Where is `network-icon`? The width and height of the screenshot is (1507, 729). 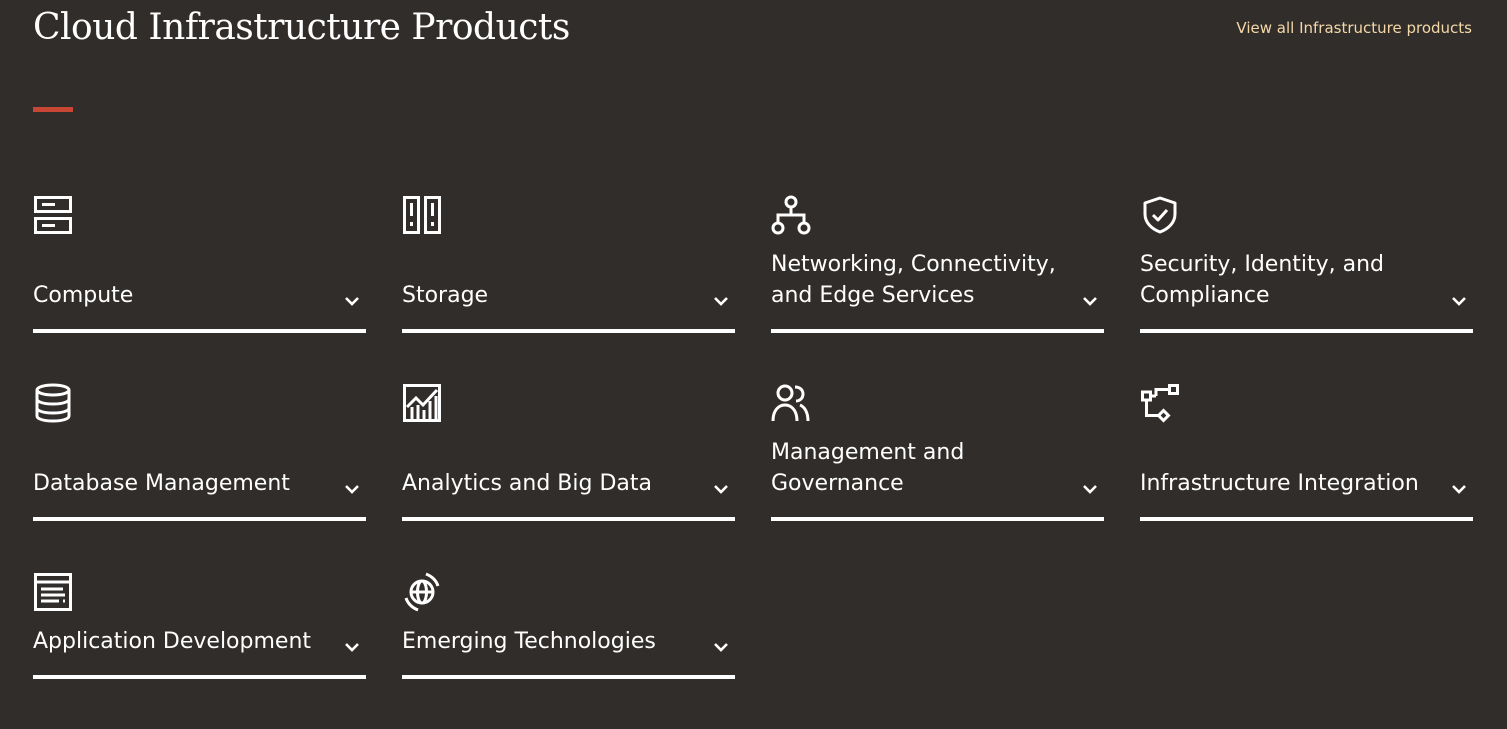
network-icon is located at coordinates (791, 215).